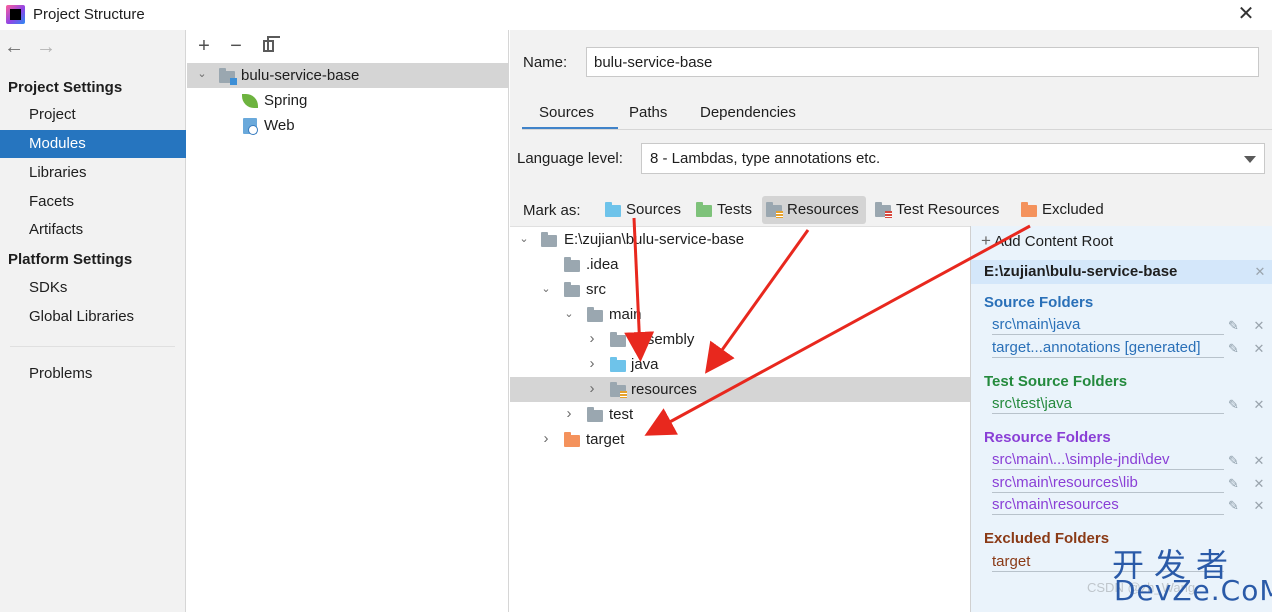  What do you see at coordinates (93, 230) in the screenshot?
I see `sidebar-item-artifacts: Artifacts` at bounding box center [93, 230].